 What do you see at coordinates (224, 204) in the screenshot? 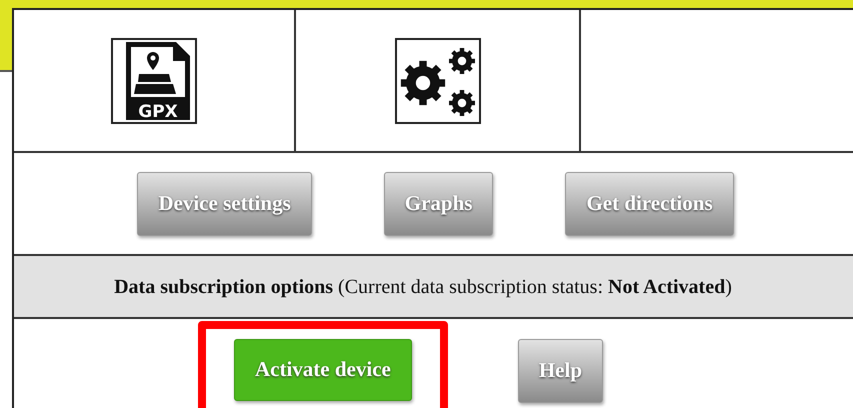
I see `tool-button: Device settings` at bounding box center [224, 204].